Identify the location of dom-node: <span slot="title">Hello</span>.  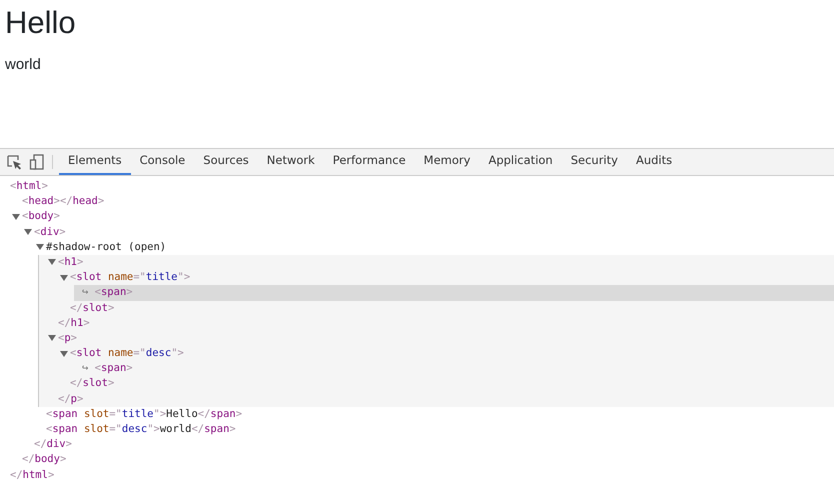
(144, 414).